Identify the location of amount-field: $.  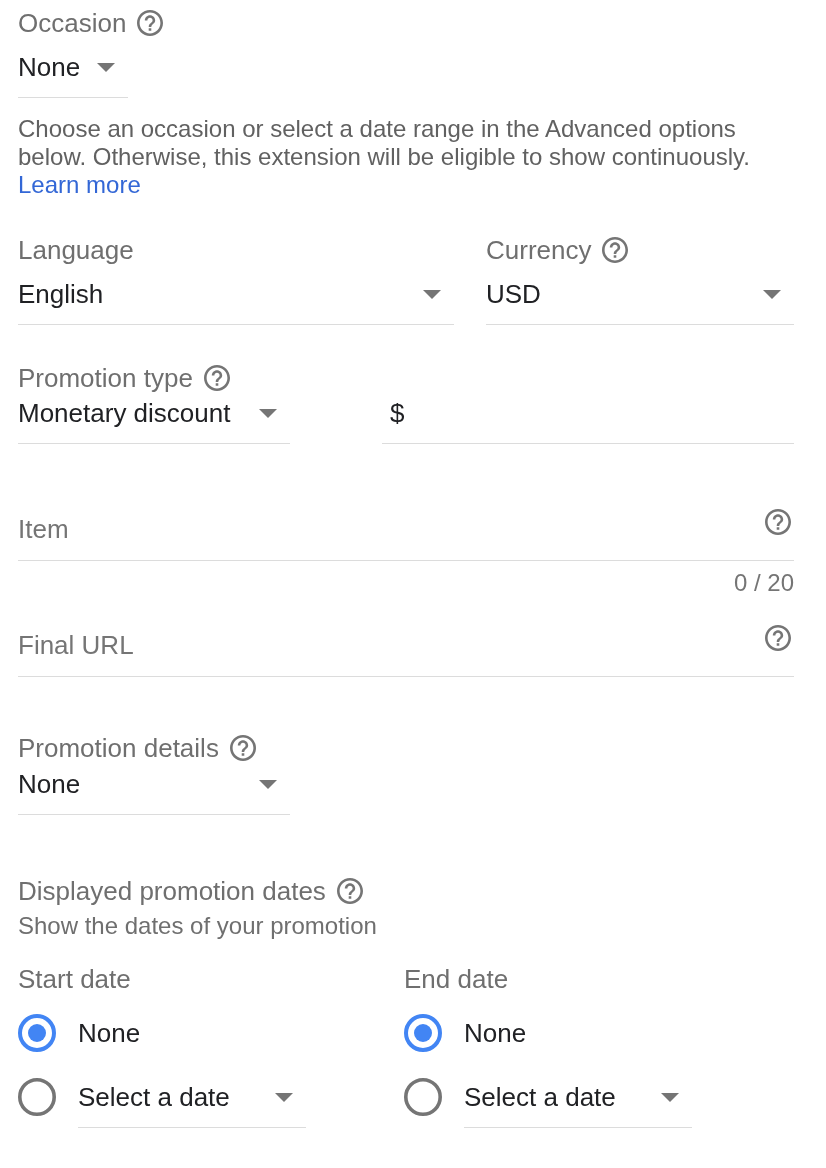
(588, 421).